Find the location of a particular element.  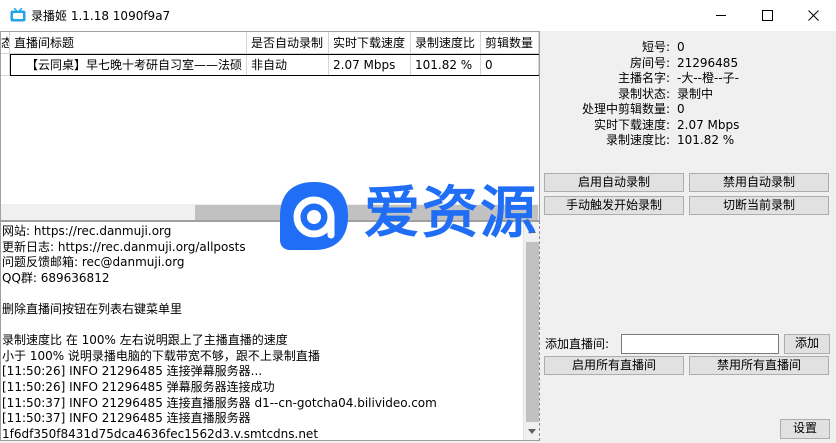

info-value: 录制中 is located at coordinates (695, 93).